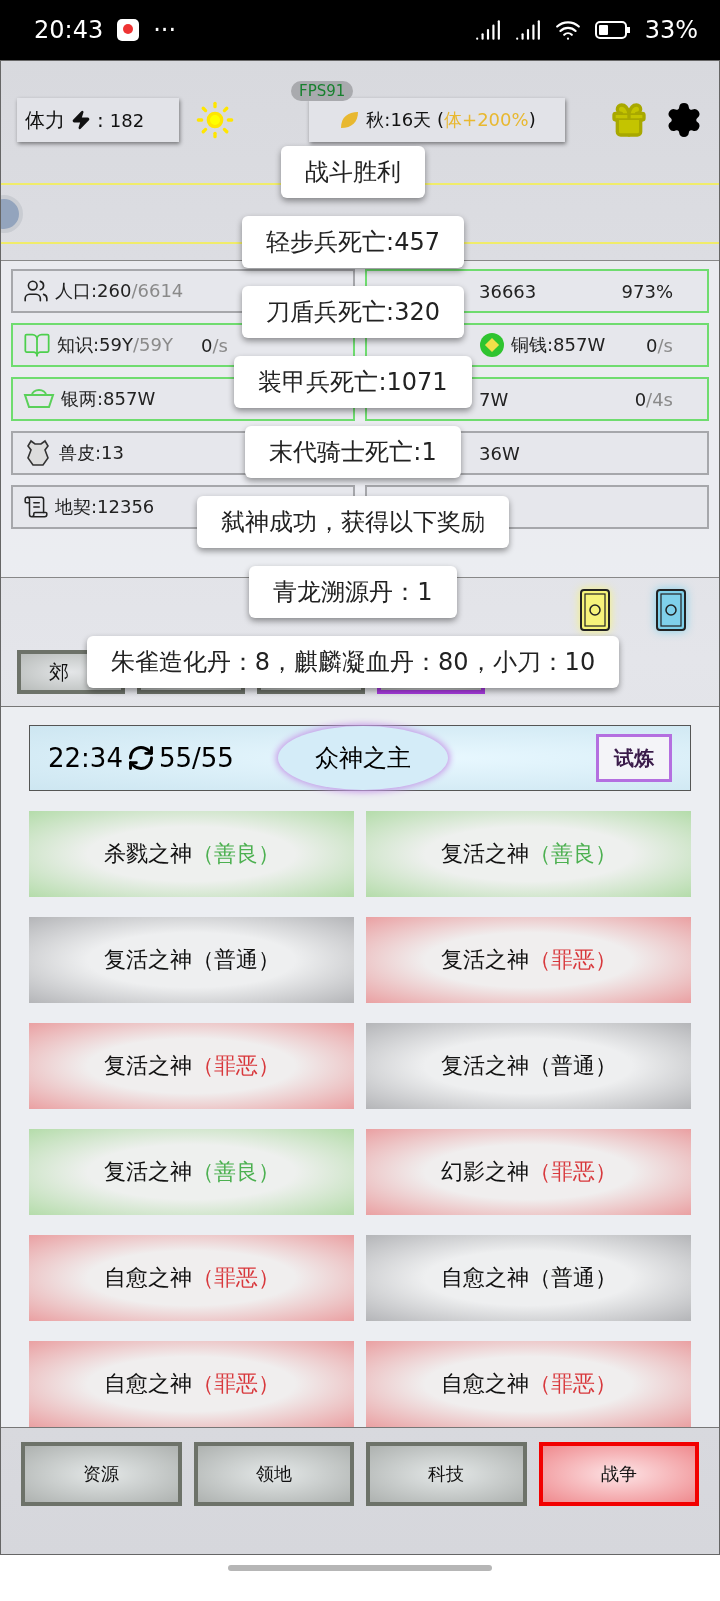 This screenshot has width=720, height=1601. What do you see at coordinates (140, 758) in the screenshot?
I see `refresh-icon` at bounding box center [140, 758].